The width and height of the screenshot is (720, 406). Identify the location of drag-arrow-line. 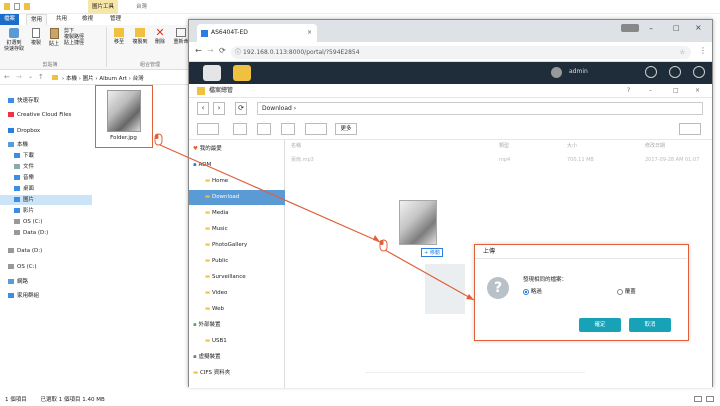
(270, 193).